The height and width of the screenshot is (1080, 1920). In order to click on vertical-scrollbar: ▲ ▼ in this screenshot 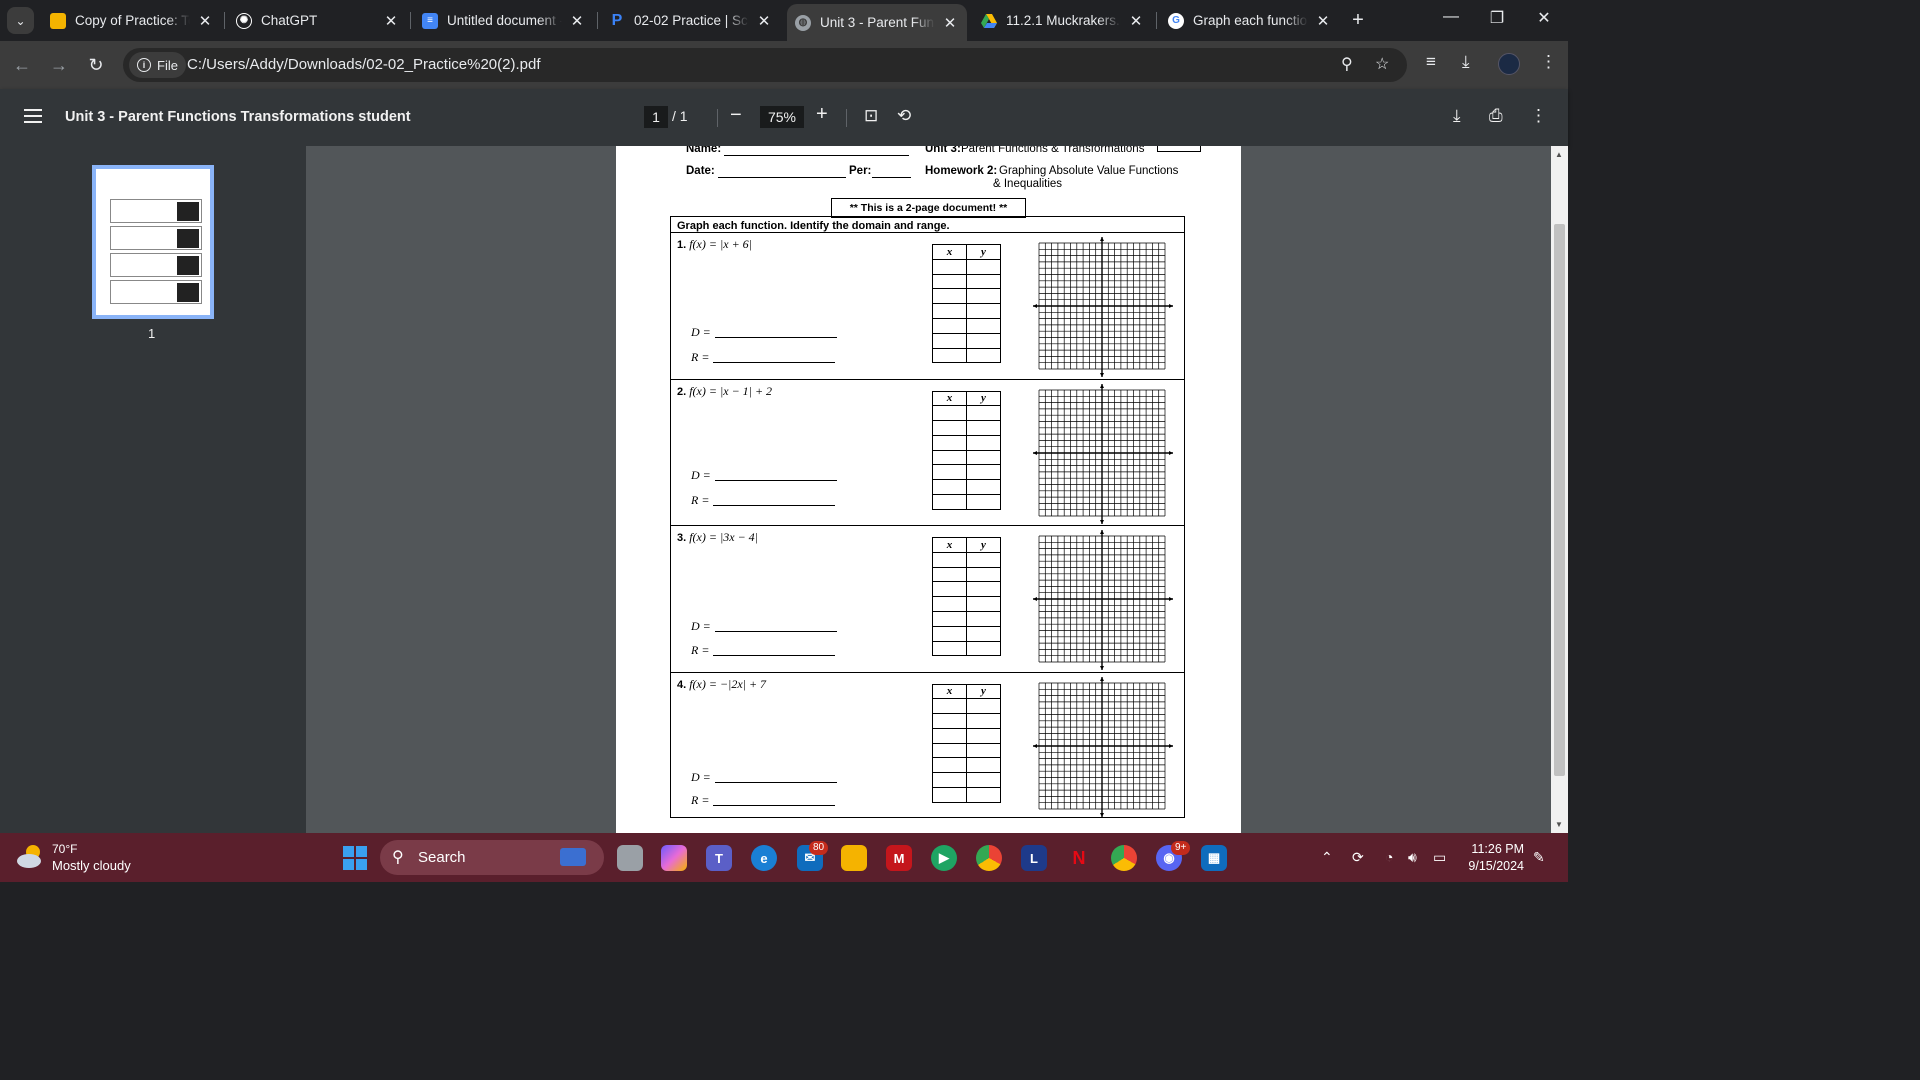, I will do `click(1559, 489)`.